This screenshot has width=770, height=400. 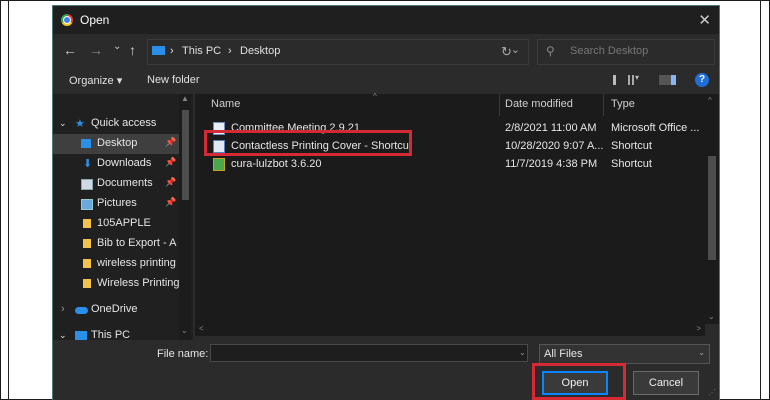 I want to click on address-bar: › This PC › Desktop ⌄, so click(x=338, y=52).